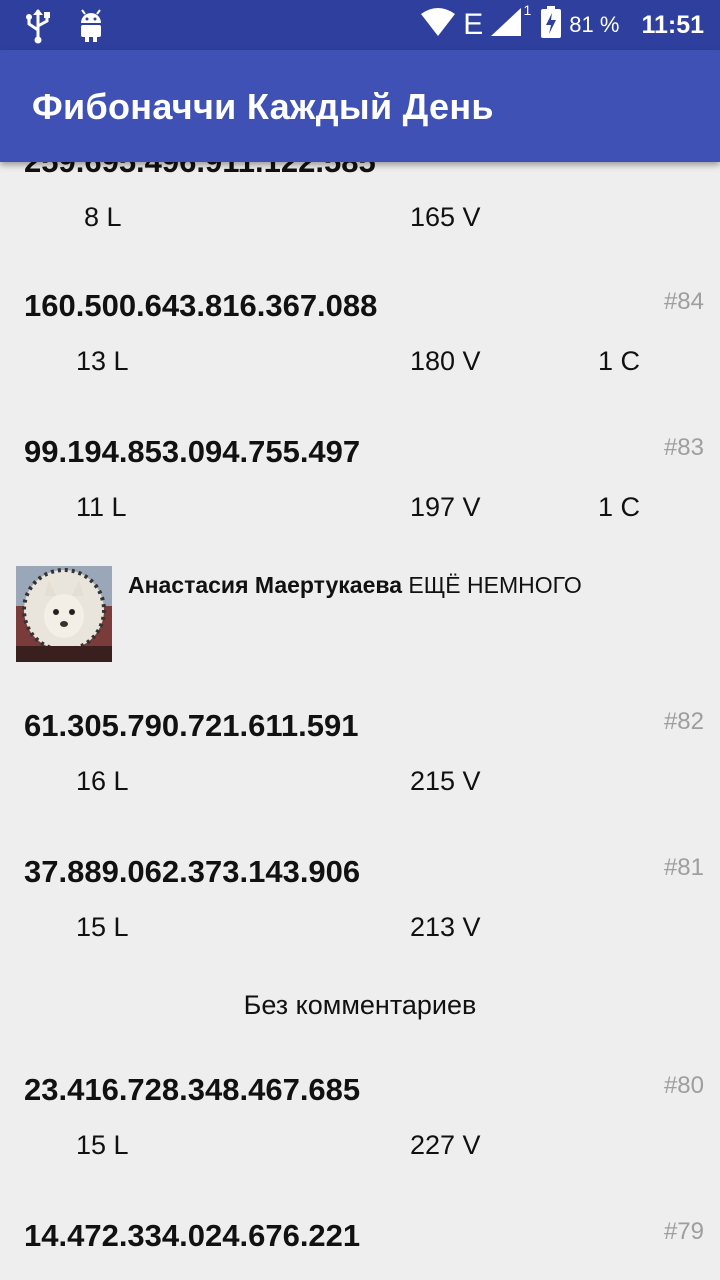  I want to click on list-item: 23.416.728.348.467.685 #80 15 L 227 V, so click(360, 1129).